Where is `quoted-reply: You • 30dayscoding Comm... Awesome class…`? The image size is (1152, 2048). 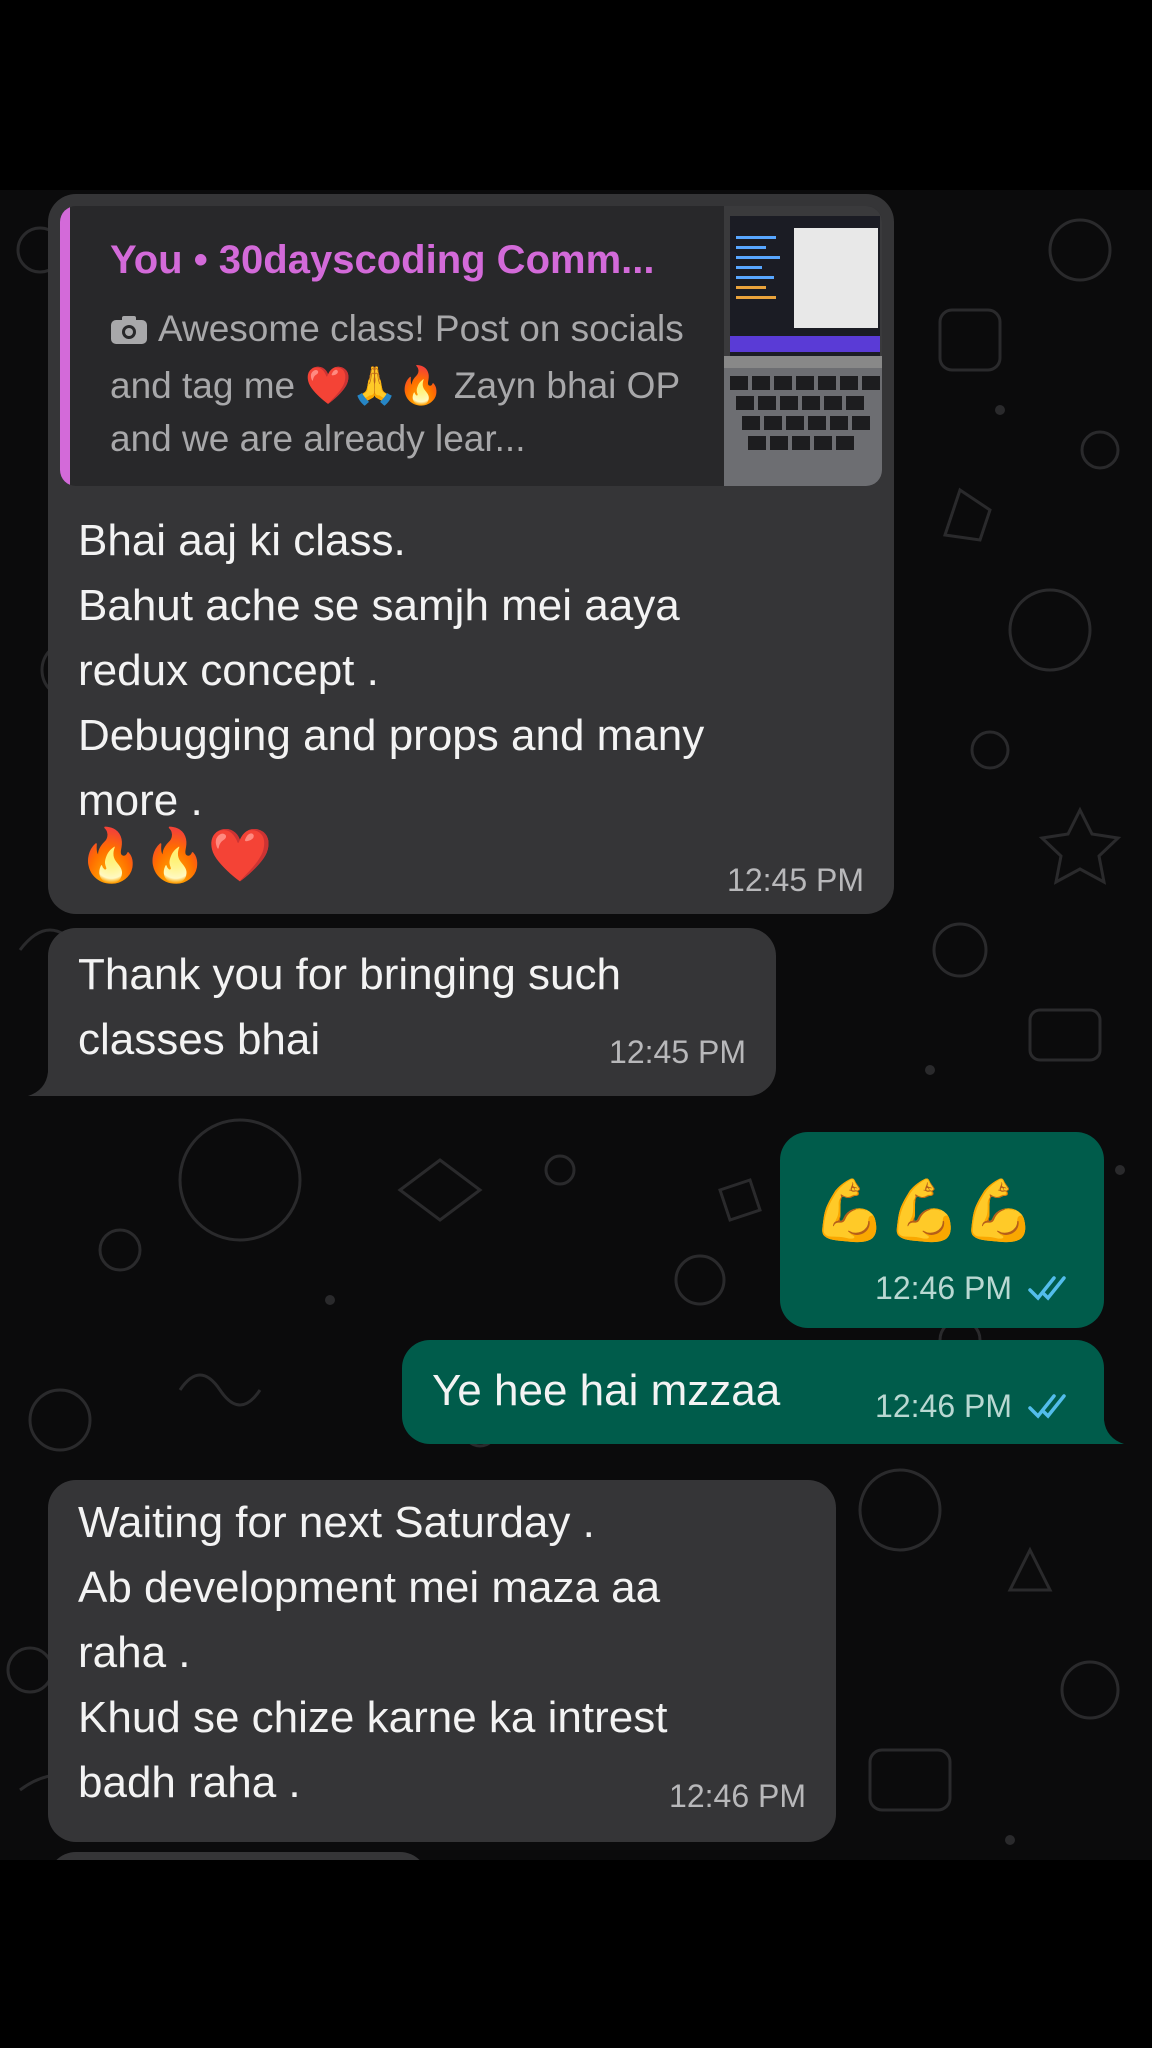
quoted-reply: You • 30dayscoding Comm... Awesome class… is located at coordinates (471, 346).